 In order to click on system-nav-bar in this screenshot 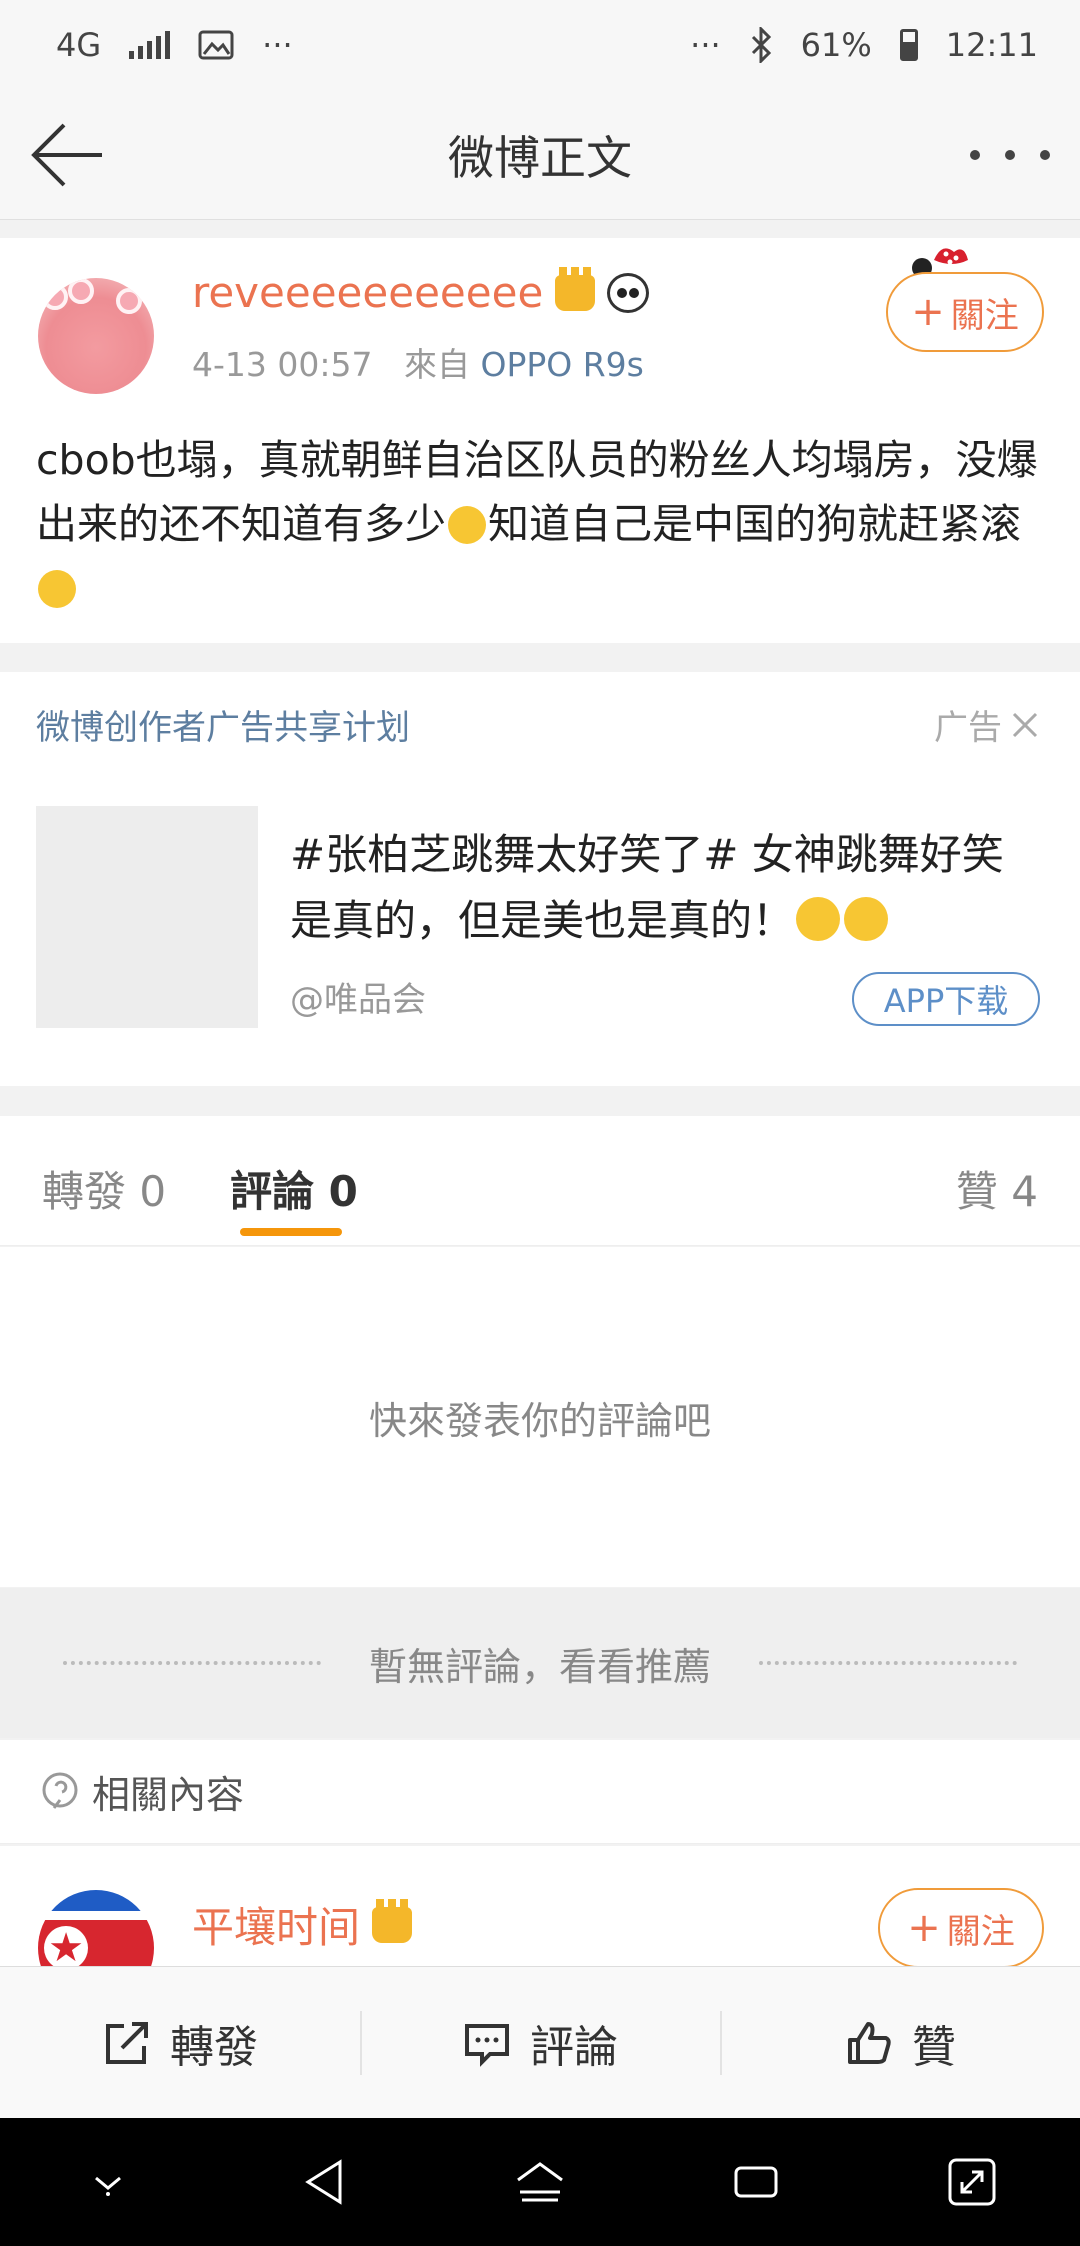, I will do `click(540, 2182)`.